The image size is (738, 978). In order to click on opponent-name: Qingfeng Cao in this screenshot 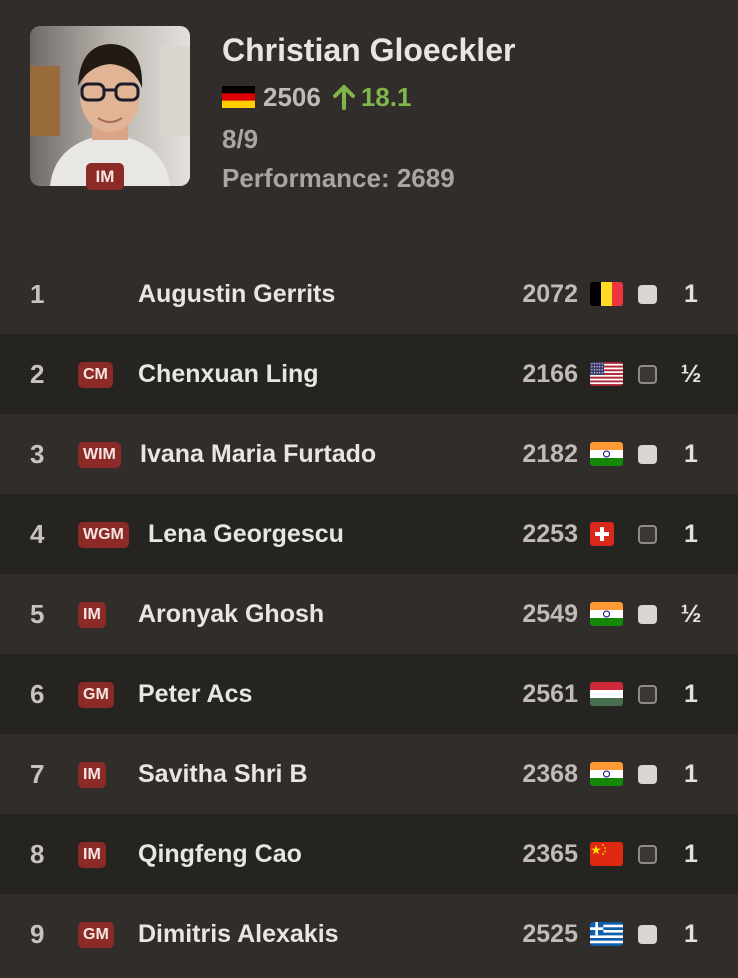, I will do `click(220, 854)`.